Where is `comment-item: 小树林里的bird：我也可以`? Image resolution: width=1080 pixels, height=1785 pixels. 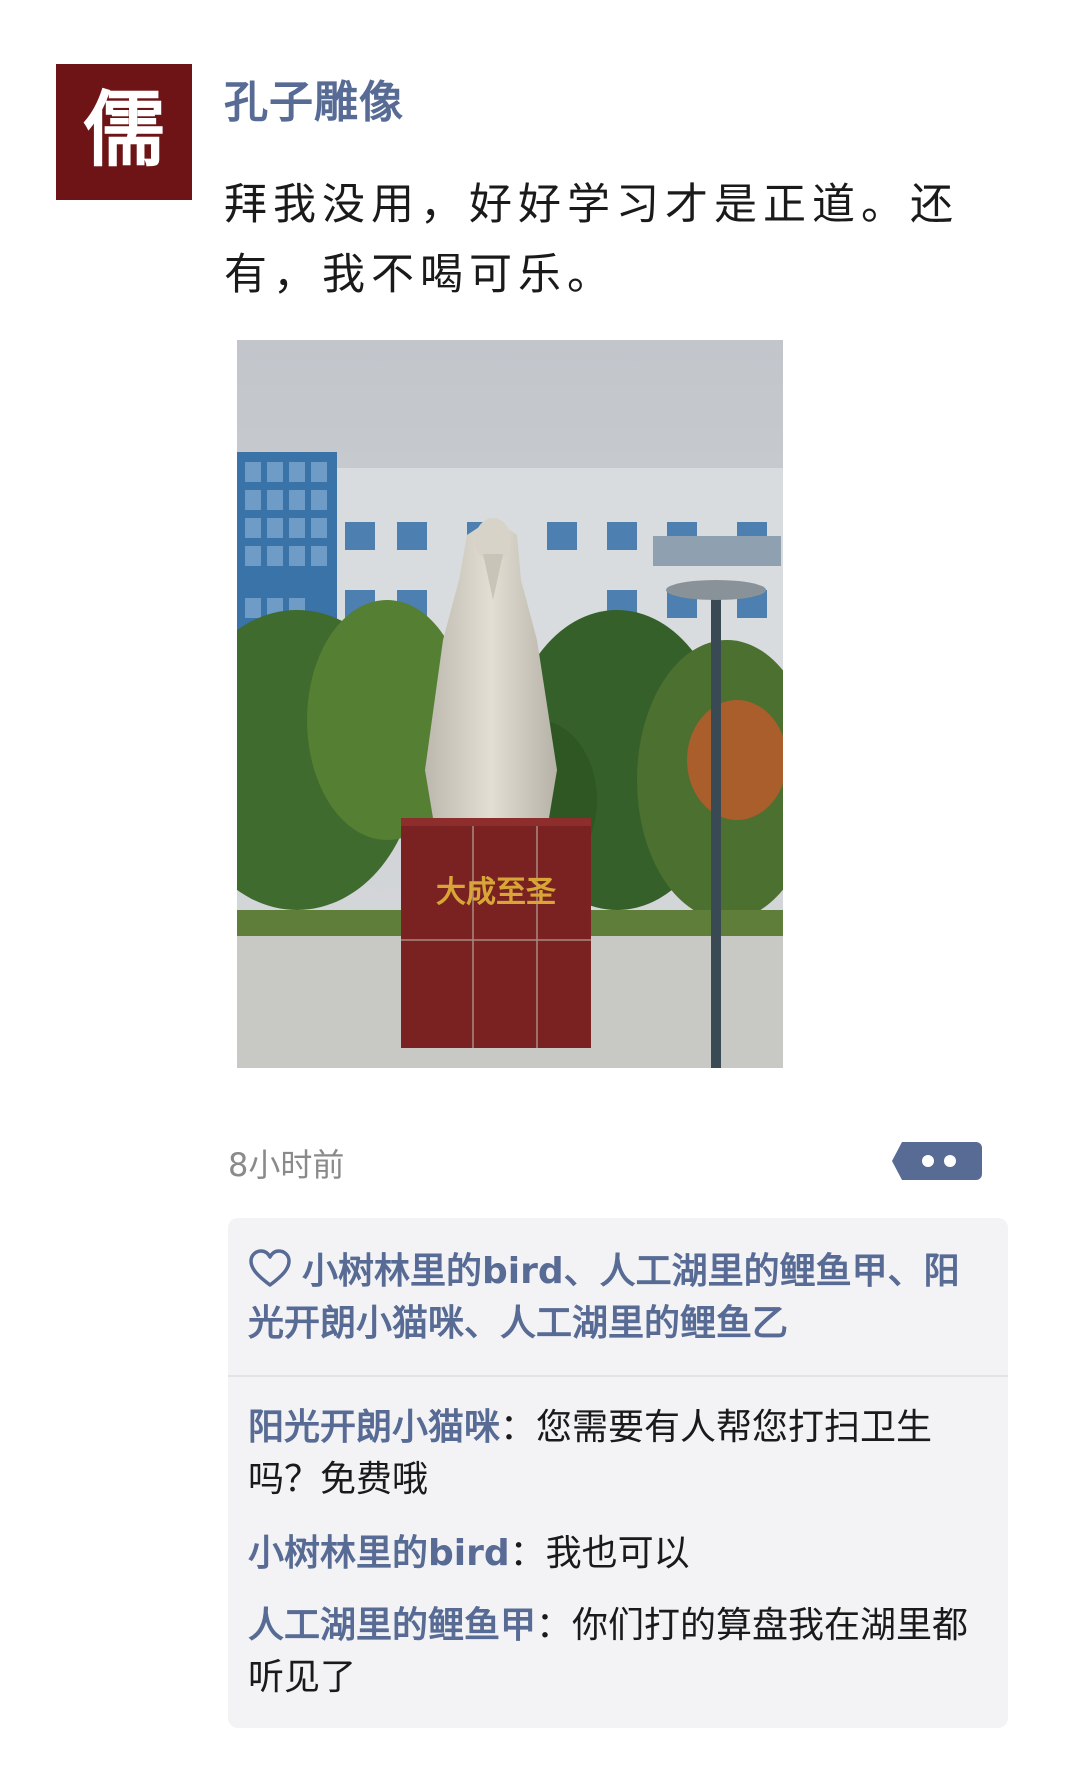
comment-item: 小树林里的bird：我也可以 is located at coordinates (618, 1554).